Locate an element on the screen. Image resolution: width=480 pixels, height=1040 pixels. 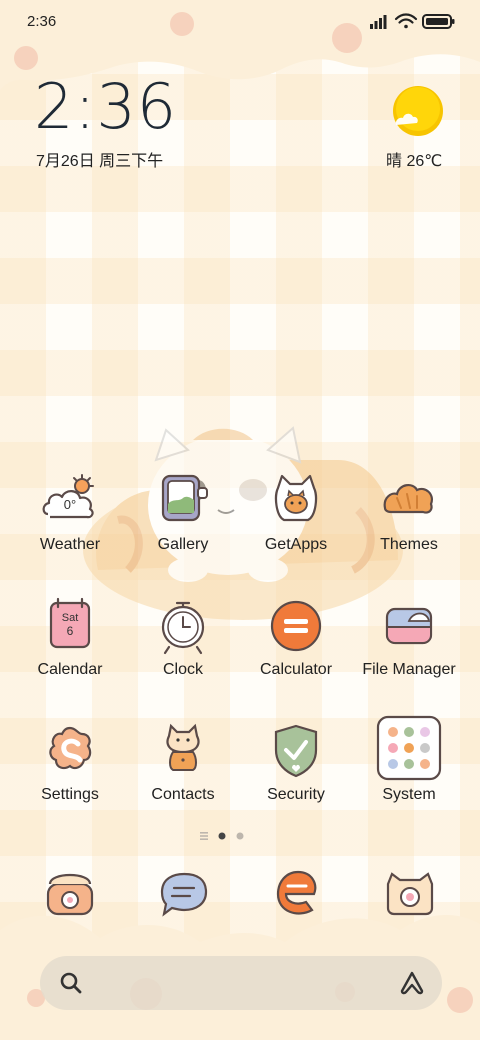
camera-icon is located at coordinates (410, 894).